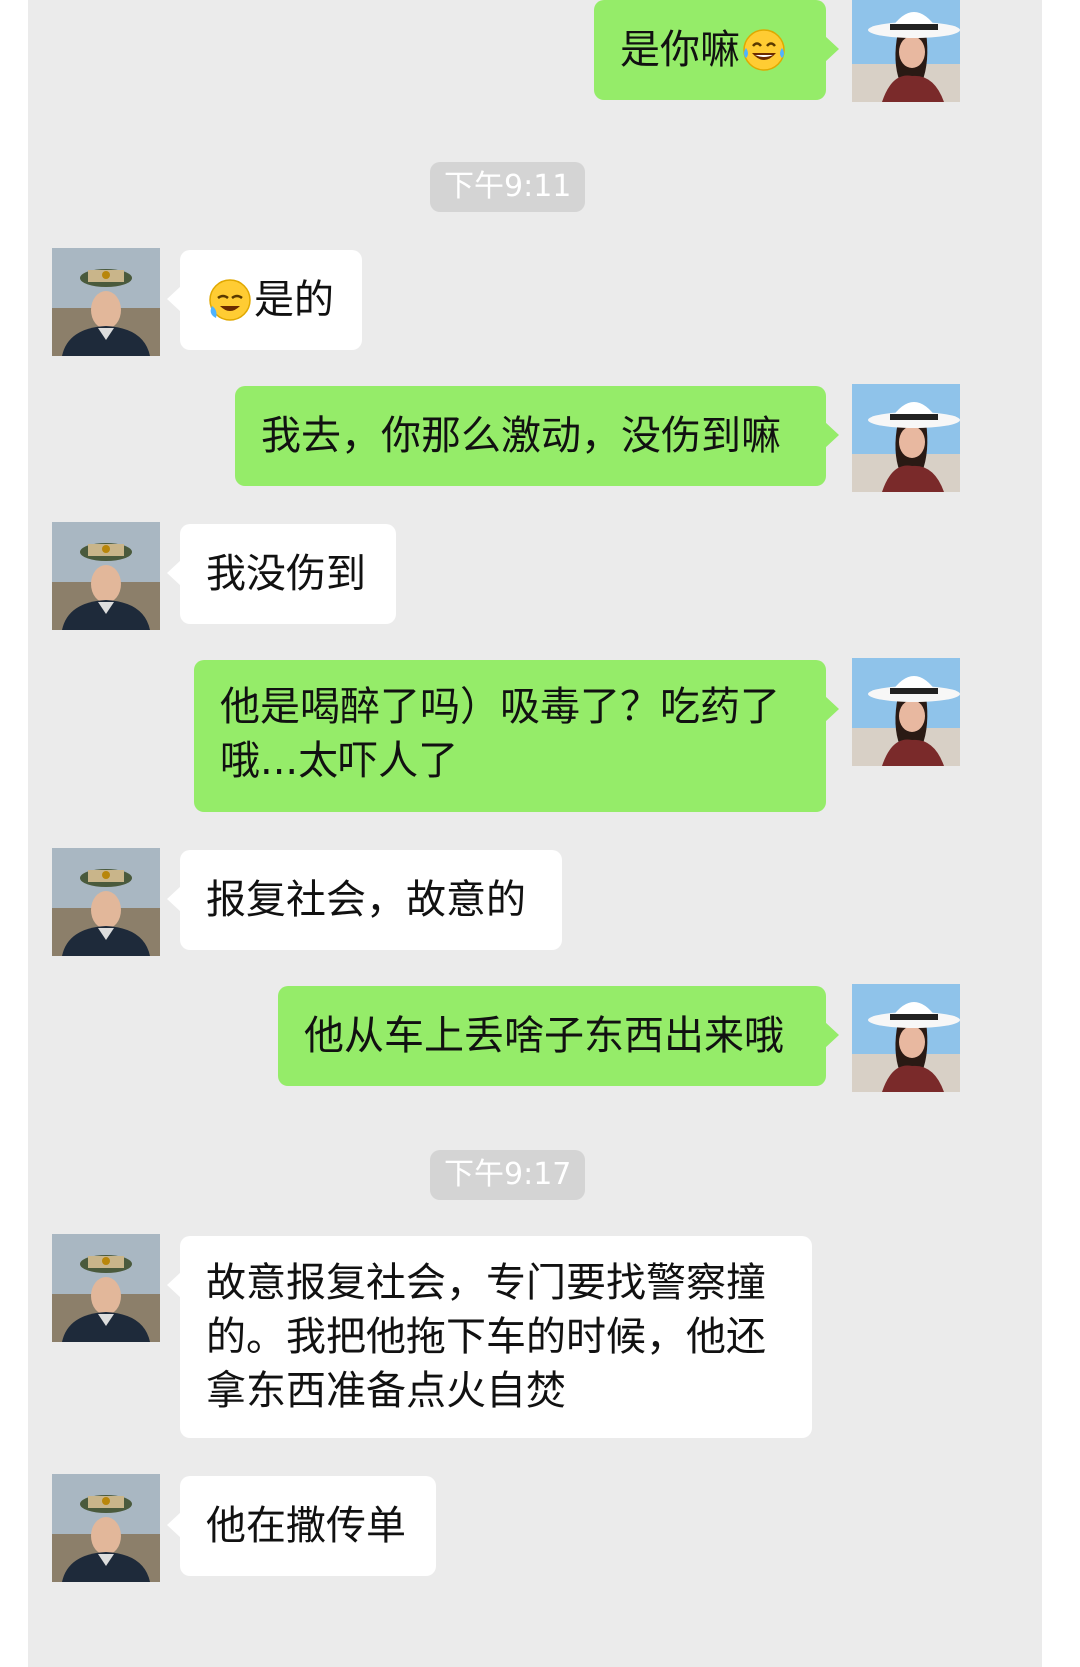  I want to click on message-bubble: 我没伤到, so click(281, 574).